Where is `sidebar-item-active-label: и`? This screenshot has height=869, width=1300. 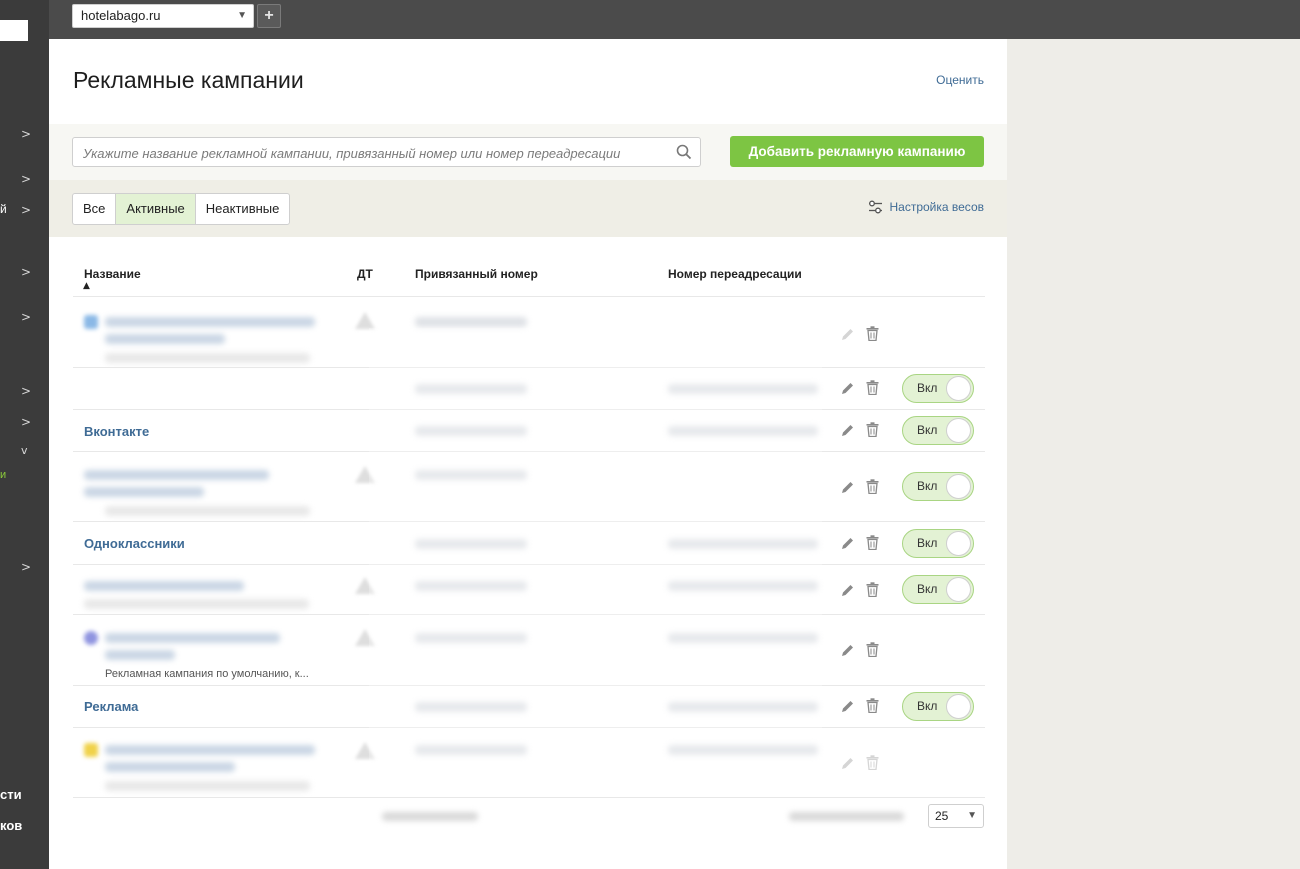
sidebar-item-active-label: и is located at coordinates (3, 475).